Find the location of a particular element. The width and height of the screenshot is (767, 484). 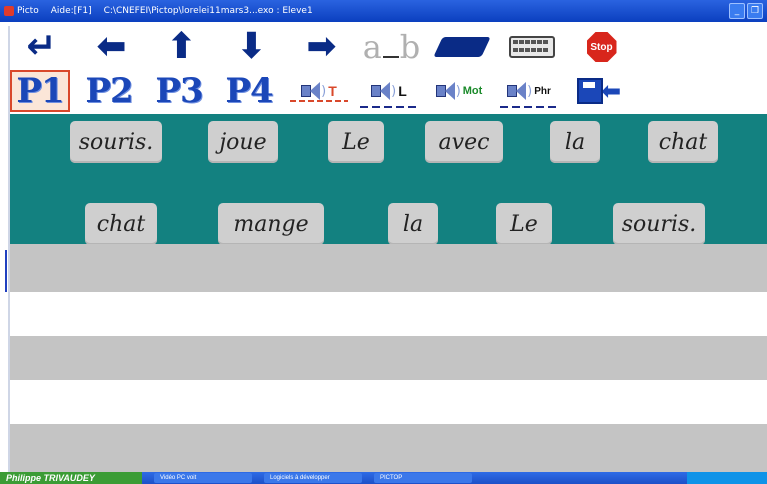

speak-sentence-button: ) Phr is located at coordinates (529, 91).